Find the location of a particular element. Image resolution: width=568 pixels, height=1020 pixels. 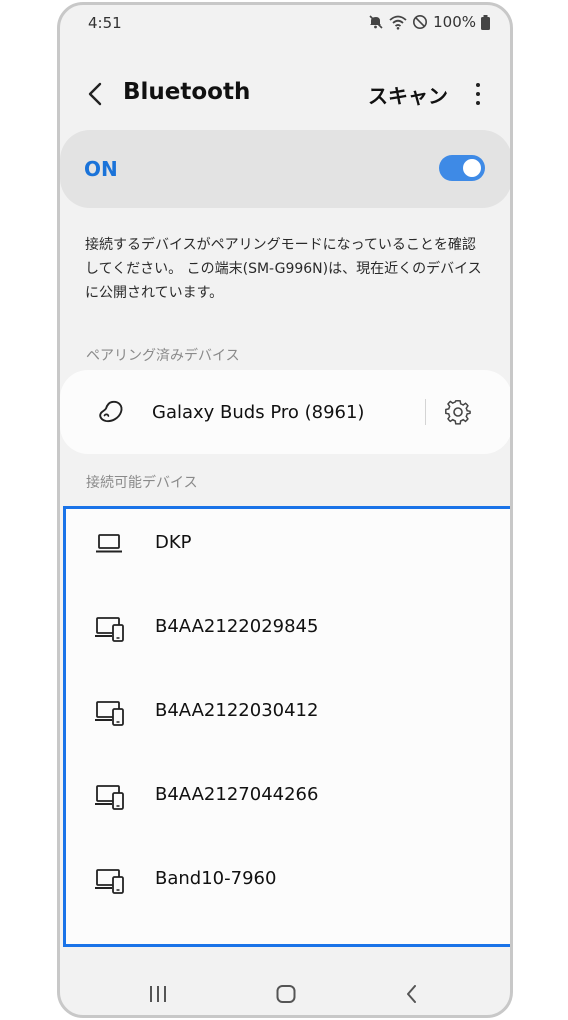

wifi-icon is located at coordinates (398, 22).